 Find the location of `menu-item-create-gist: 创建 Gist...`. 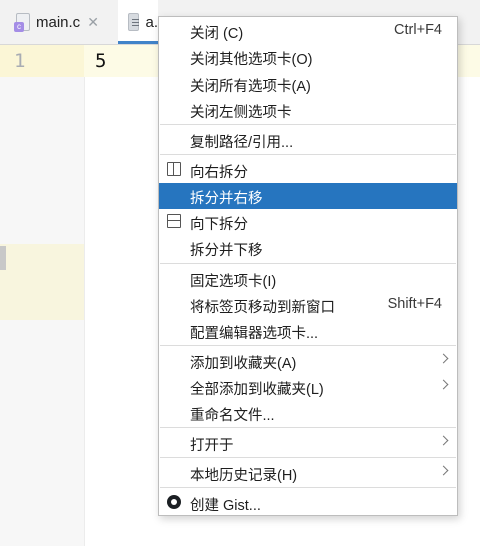

menu-item-create-gist: 创建 Gist... is located at coordinates (308, 503).